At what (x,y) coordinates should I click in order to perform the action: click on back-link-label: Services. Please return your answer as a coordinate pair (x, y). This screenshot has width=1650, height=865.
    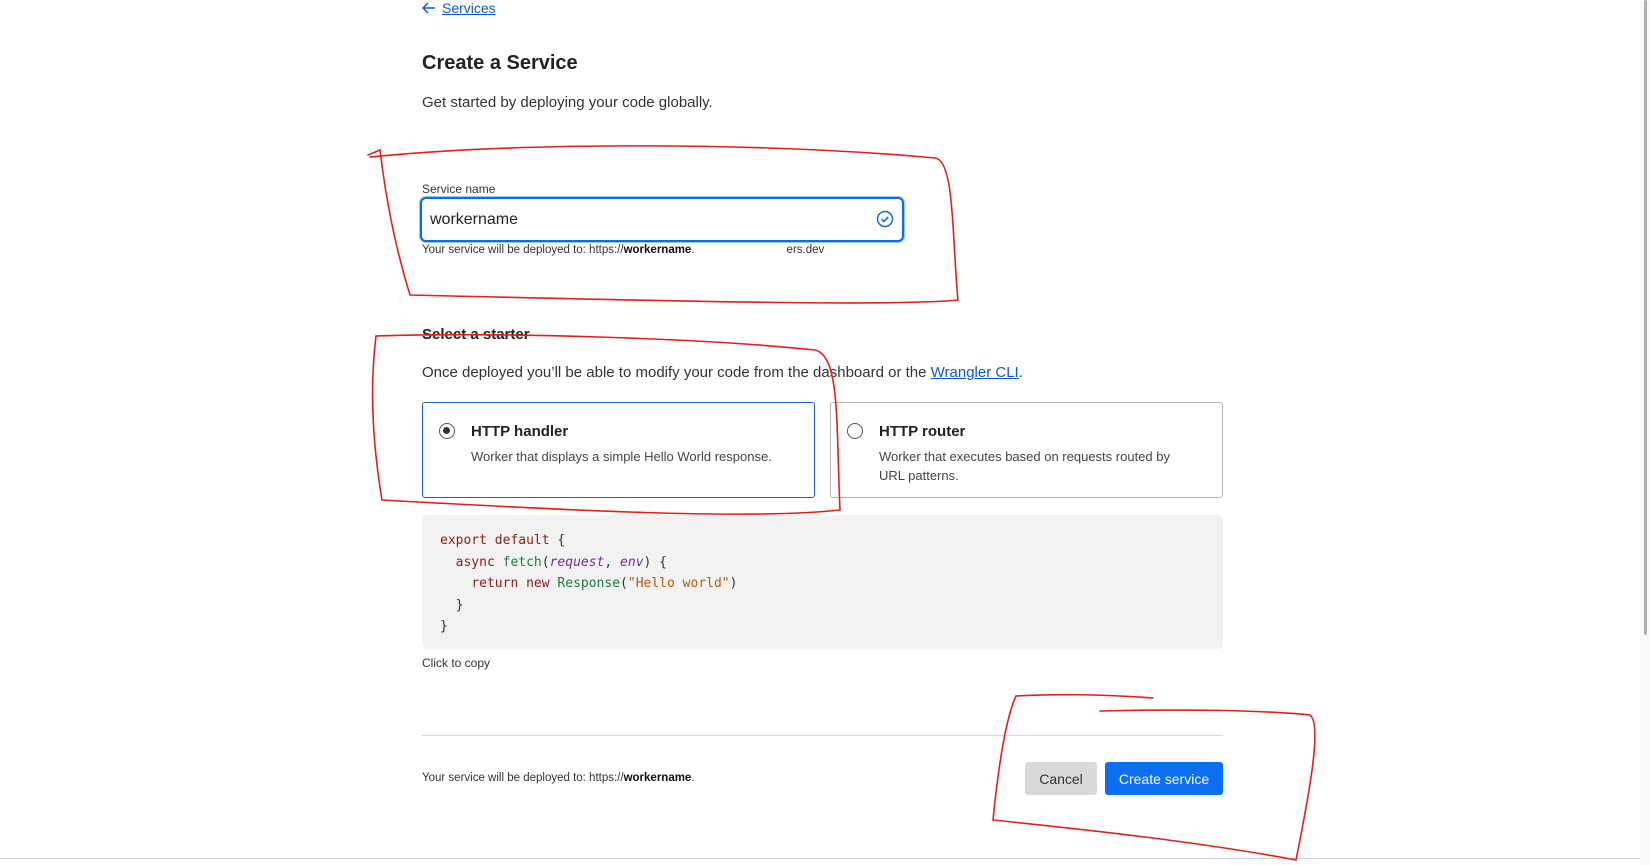
    Looking at the image, I should click on (469, 8).